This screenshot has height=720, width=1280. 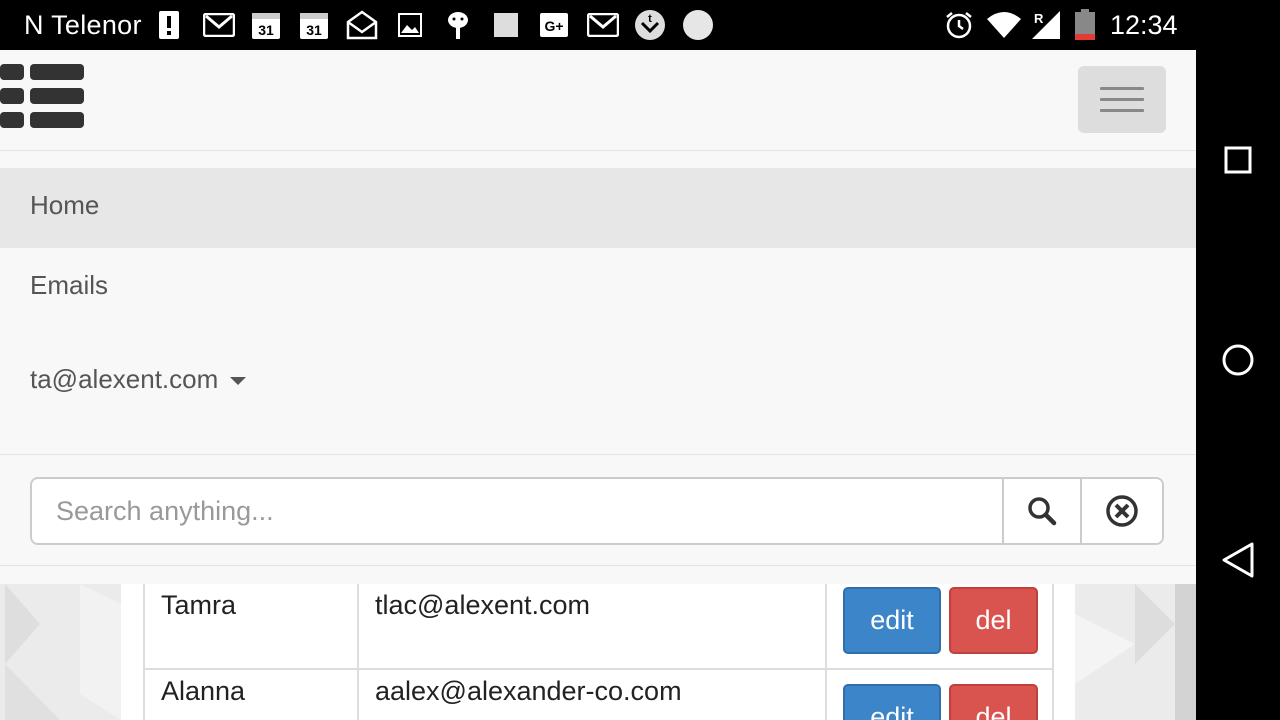 What do you see at coordinates (69, 285) in the screenshot?
I see `nav-emails-label: Emails` at bounding box center [69, 285].